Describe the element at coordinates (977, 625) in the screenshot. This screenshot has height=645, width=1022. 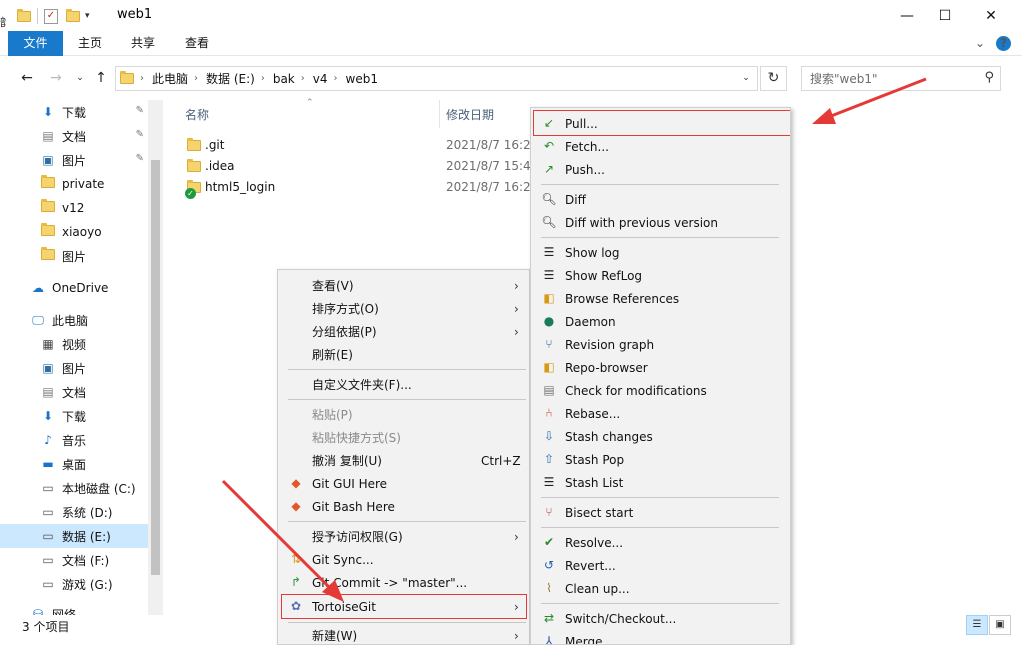
I see `details-view-icon: ☰` at that location.